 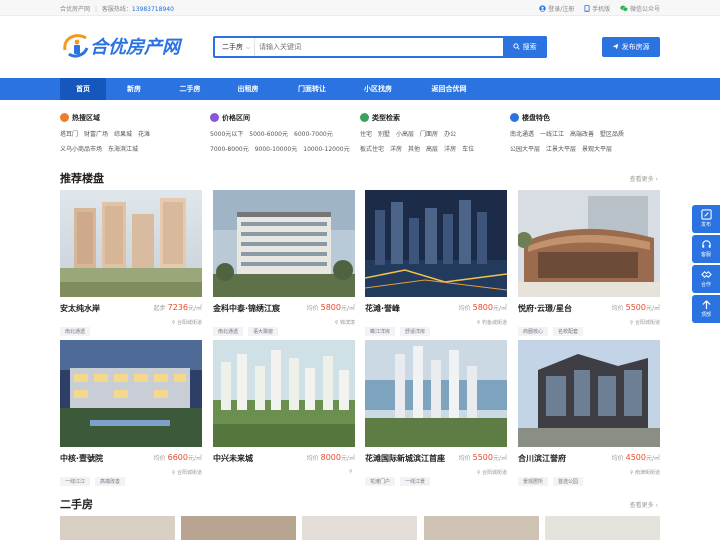 What do you see at coordinates (706, 219) in the screenshot?
I see `sidebar-publish-button: 发布` at bounding box center [706, 219].